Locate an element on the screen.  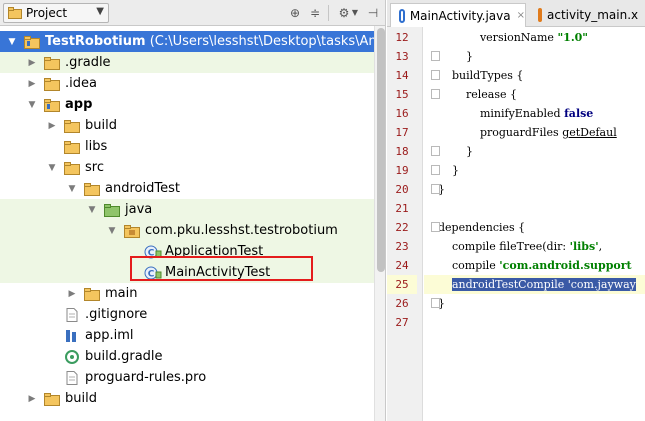
hide-panel-icon: ⊣ is located at coordinates (373, 13).